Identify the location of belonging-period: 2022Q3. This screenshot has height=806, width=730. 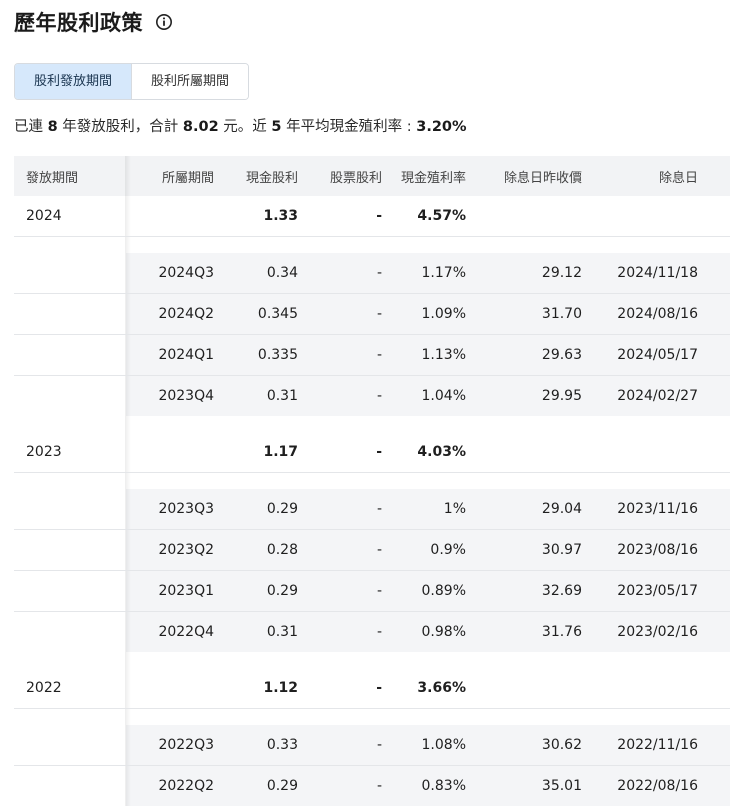
(186, 745).